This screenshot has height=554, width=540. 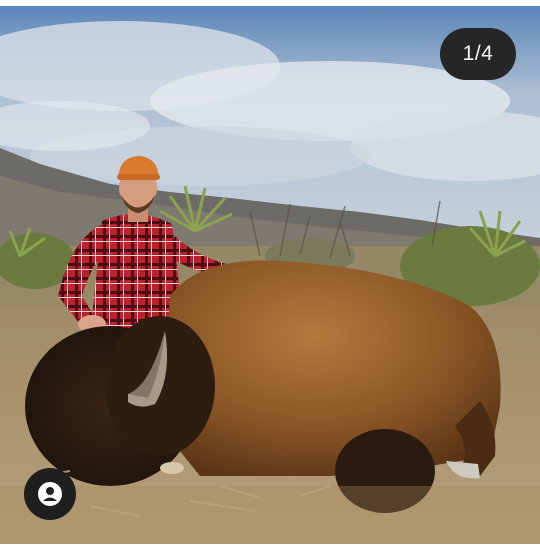 I want to click on user-tag-icon, so click(x=50, y=494).